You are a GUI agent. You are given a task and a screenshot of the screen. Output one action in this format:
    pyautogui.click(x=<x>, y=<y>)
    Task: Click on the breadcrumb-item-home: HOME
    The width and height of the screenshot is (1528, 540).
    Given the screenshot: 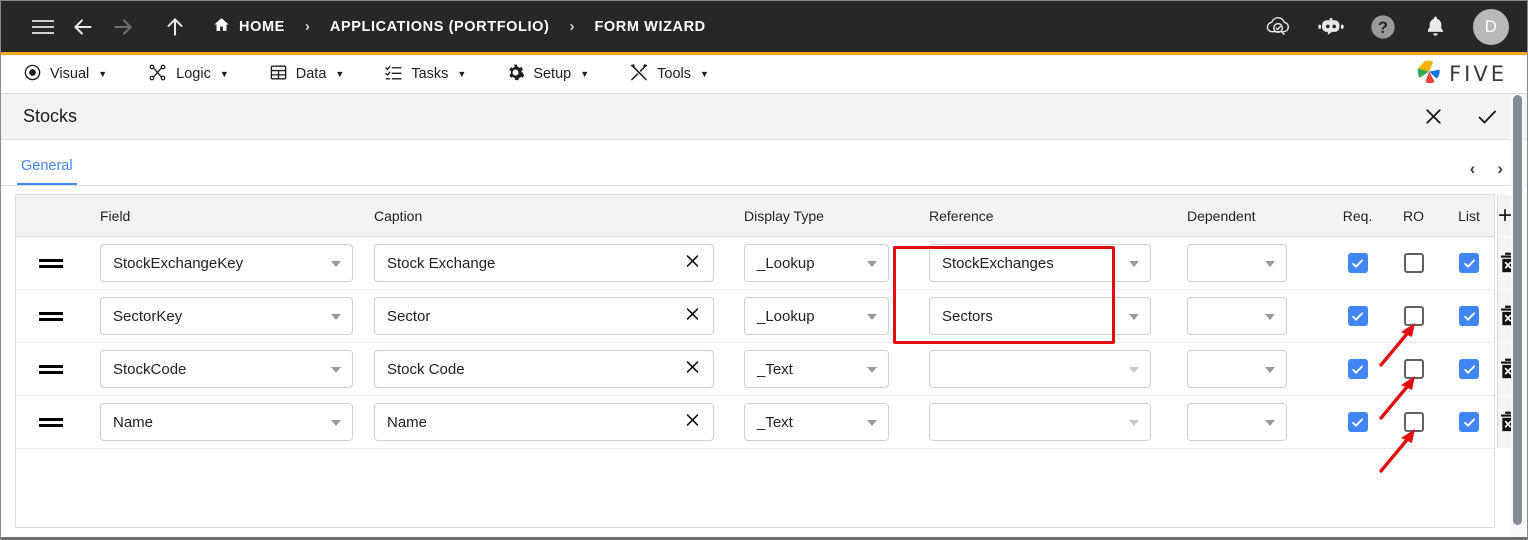 What is the action you would take?
    pyautogui.click(x=249, y=26)
    